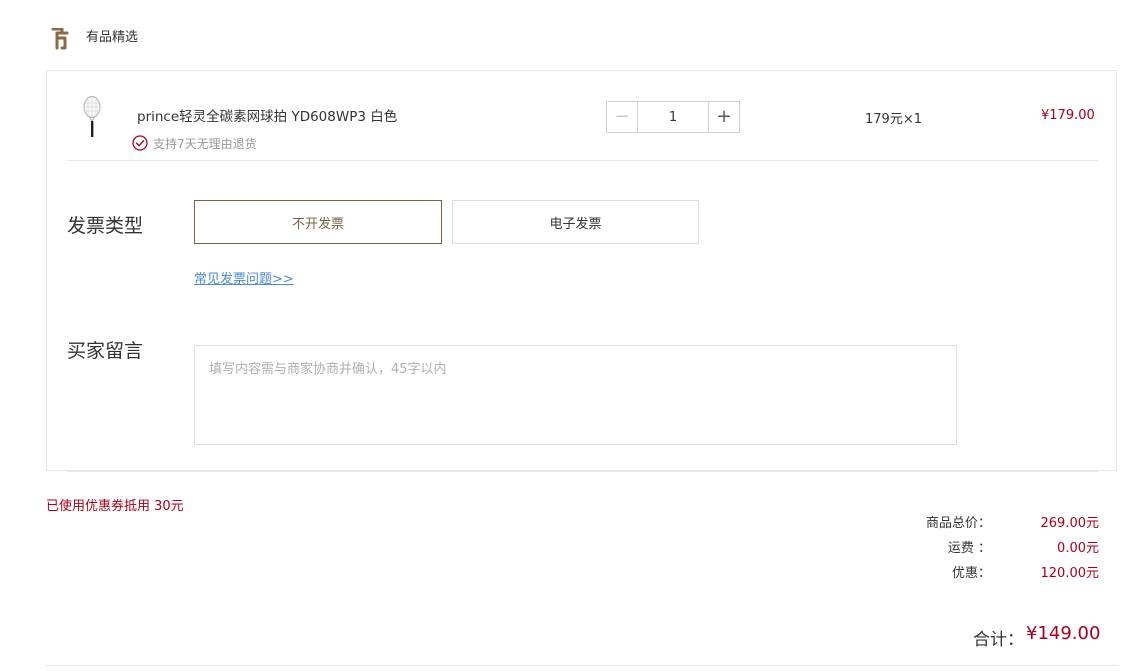  What do you see at coordinates (958, 523) in the screenshot?
I see `subtotal-label: 商品总价：` at bounding box center [958, 523].